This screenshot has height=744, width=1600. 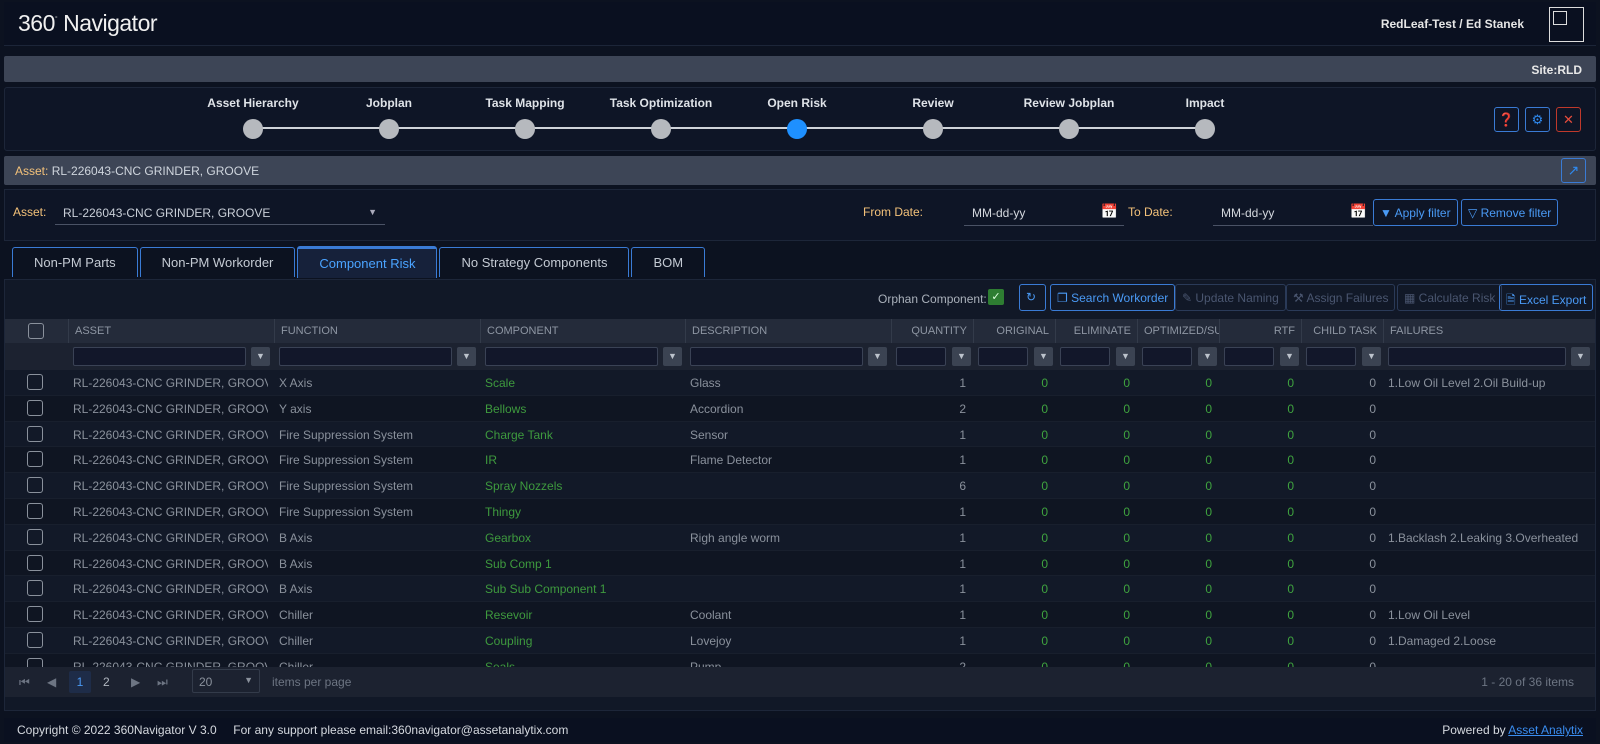 I want to click on apply-filter-button: ▼ Apply filter, so click(x=1415, y=212).